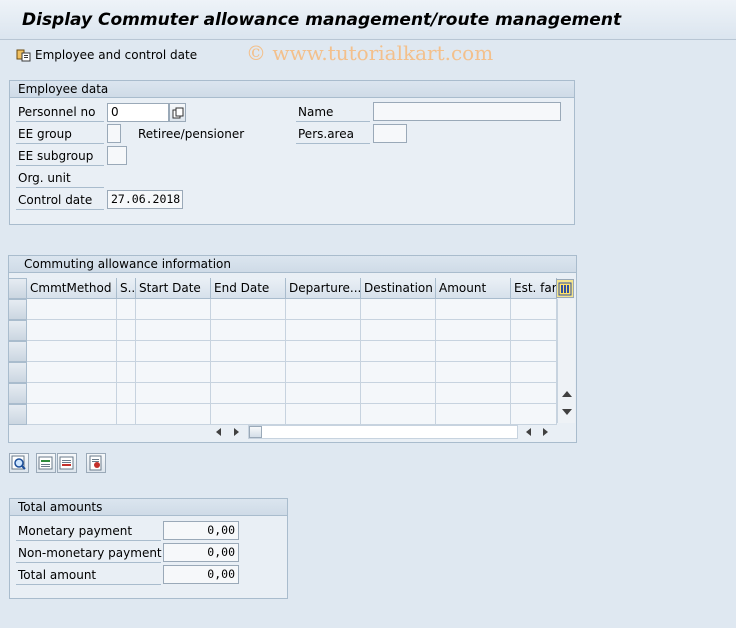 The height and width of the screenshot is (628, 736). I want to click on scroll-left-first-icon, so click(218, 432).